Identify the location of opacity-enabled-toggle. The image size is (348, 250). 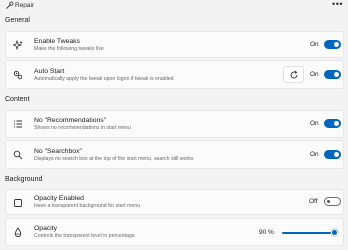
(332, 201).